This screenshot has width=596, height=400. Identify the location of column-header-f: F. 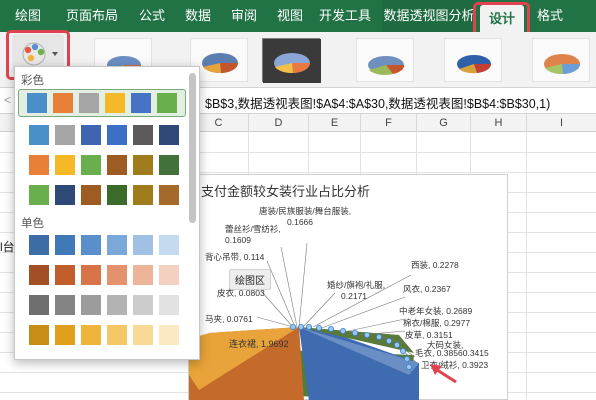
(388, 123).